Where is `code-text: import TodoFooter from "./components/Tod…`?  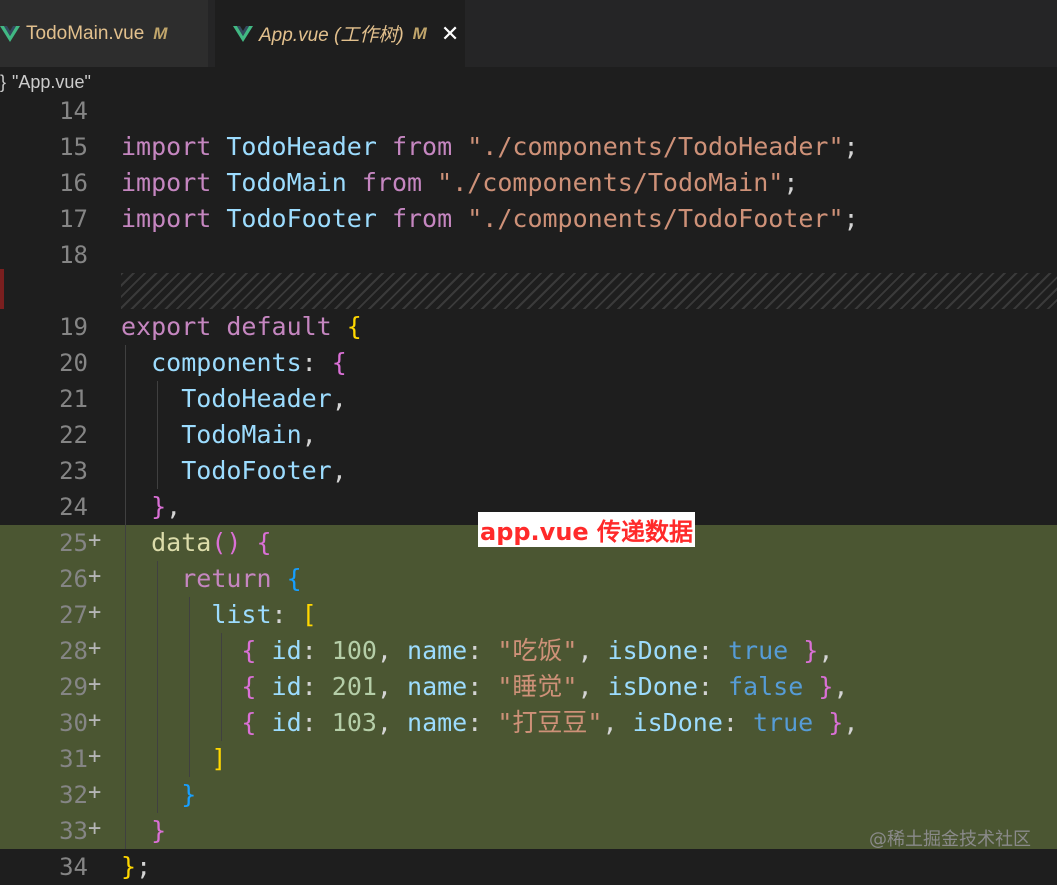 code-text: import TodoFooter from "./components/Tod… is located at coordinates (490, 218).